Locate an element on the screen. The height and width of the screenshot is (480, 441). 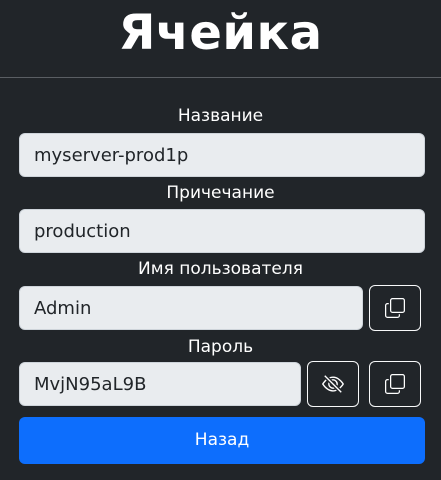
name-field is located at coordinates (222, 155).